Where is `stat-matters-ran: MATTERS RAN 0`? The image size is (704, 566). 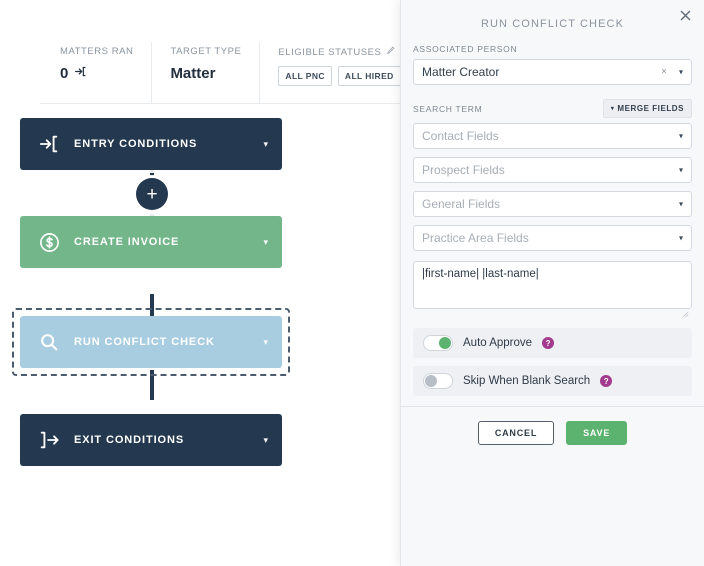
stat-matters-ran: MATTERS RAN 0 is located at coordinates (96, 72).